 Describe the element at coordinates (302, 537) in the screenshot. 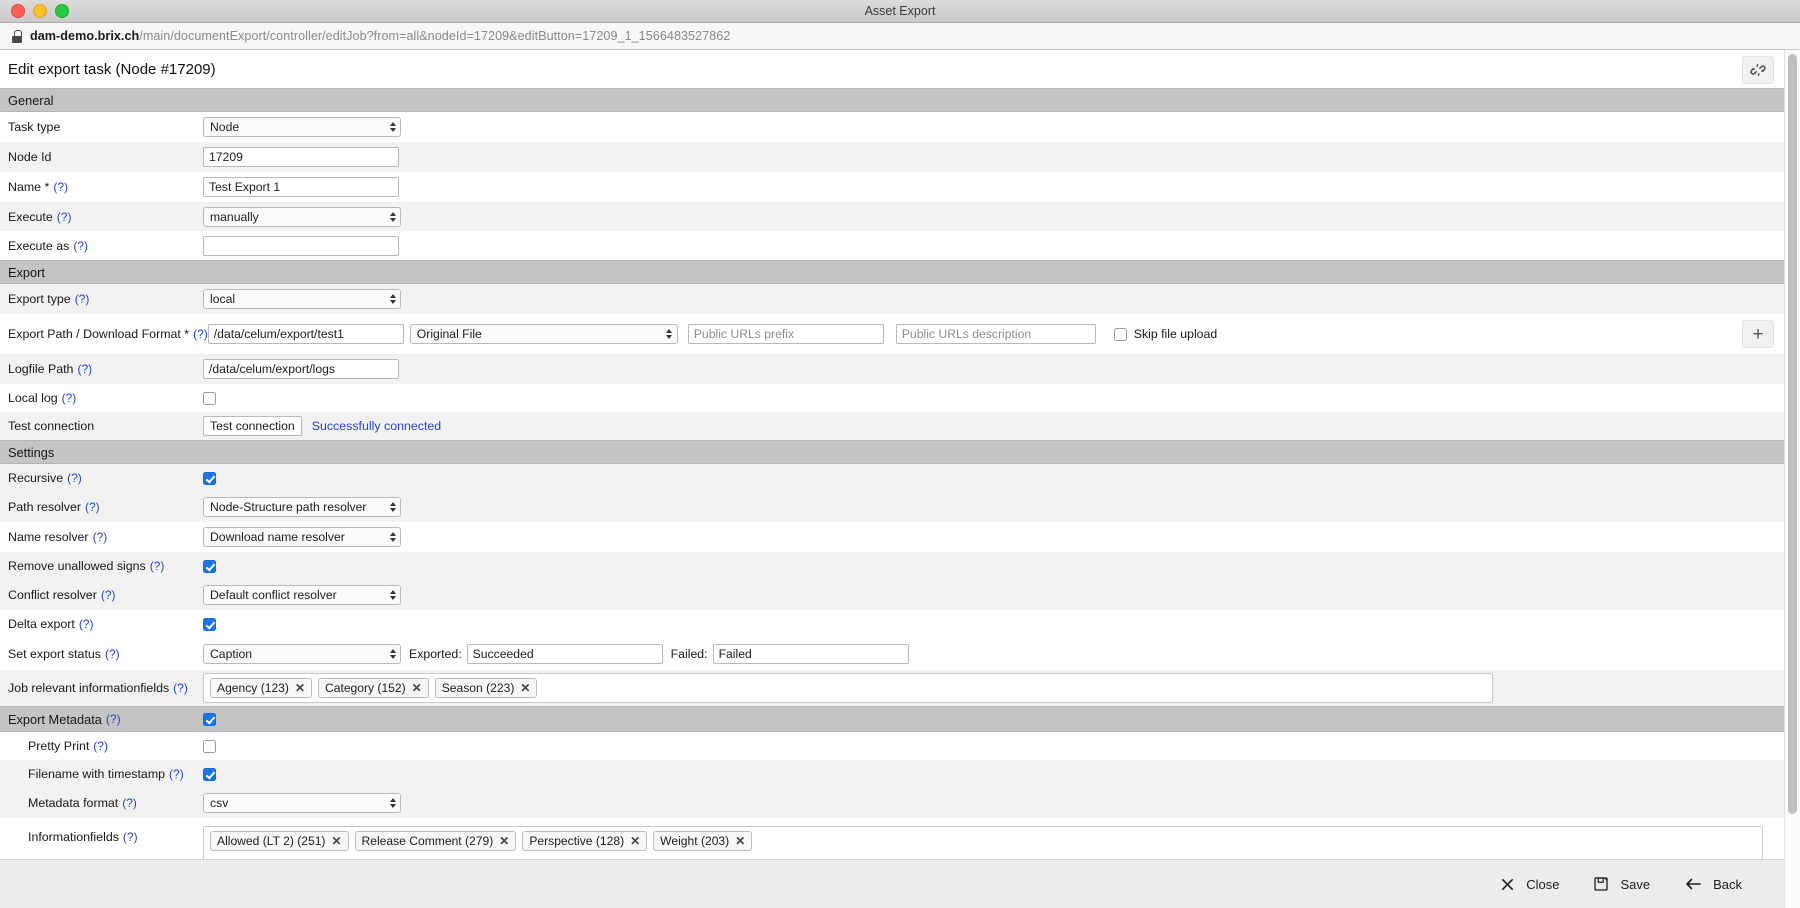

I see `name-resolver-select: Download name resolver` at that location.